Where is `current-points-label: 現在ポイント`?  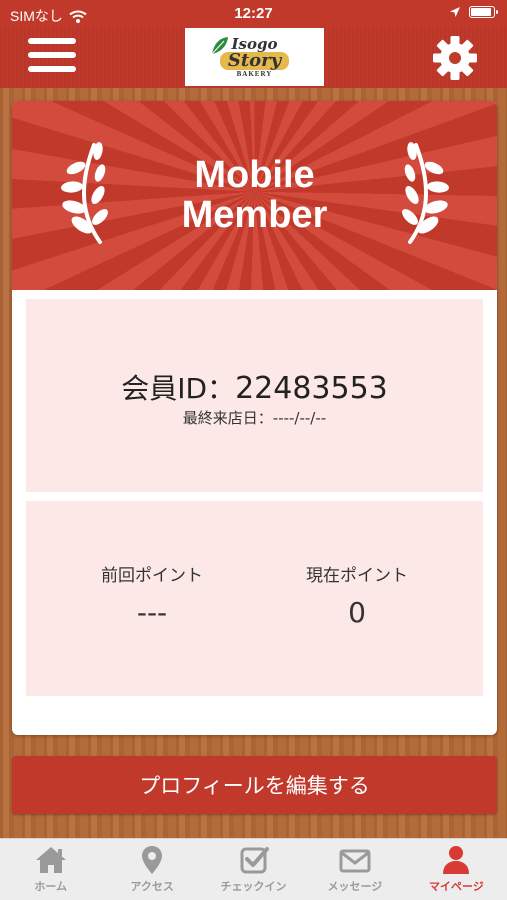 current-points-label: 現在ポイント is located at coordinates (357, 576).